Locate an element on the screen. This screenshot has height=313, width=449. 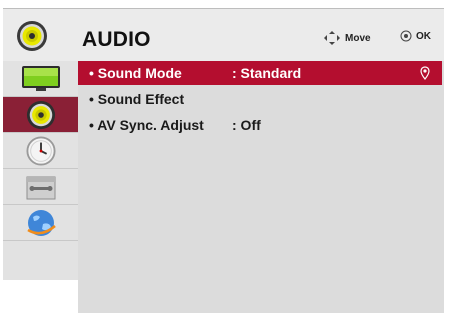
location-pin-icon is located at coordinates (425, 73).